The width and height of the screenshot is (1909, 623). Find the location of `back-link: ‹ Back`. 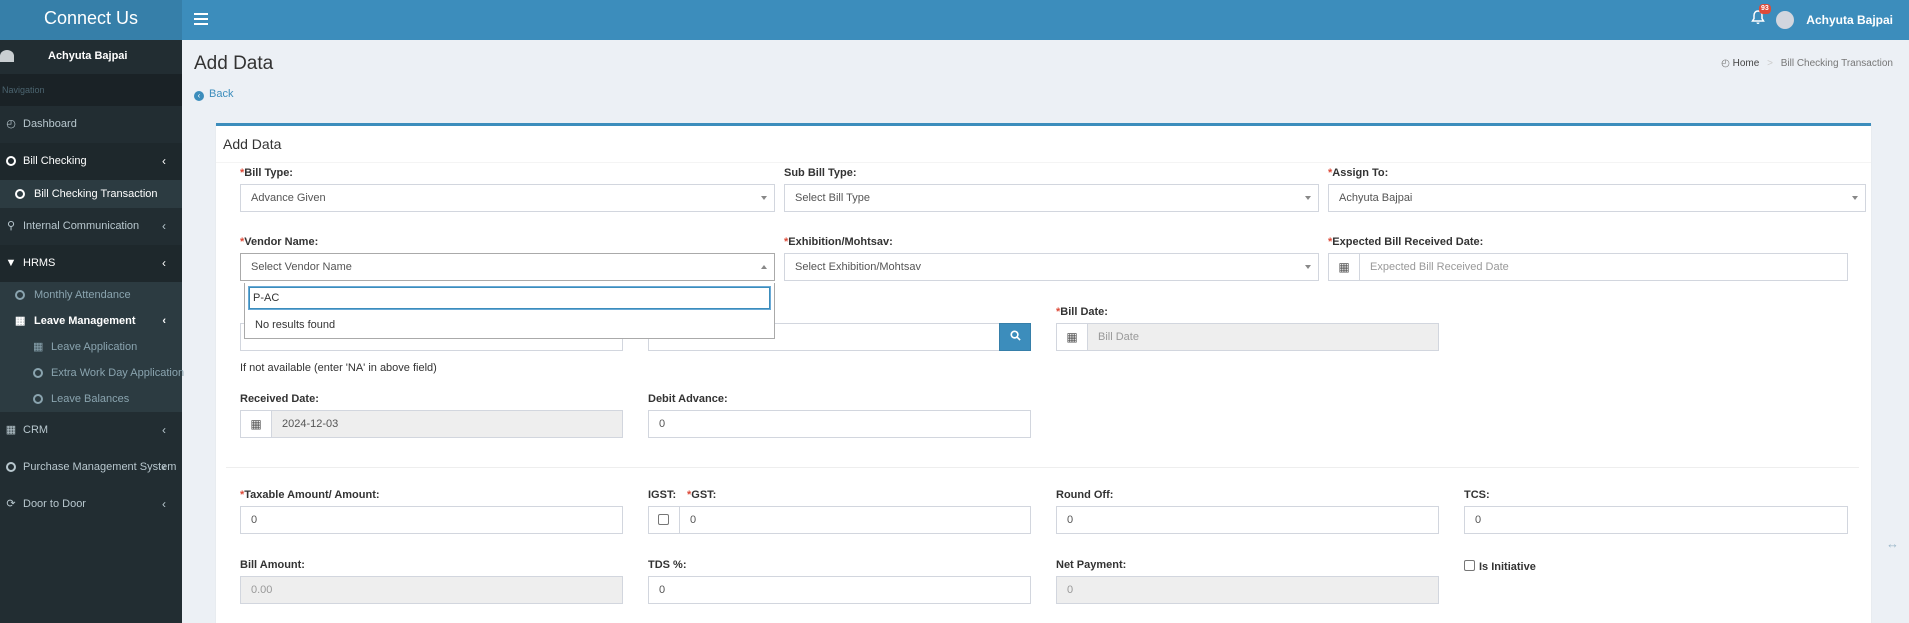

back-link: ‹ Back is located at coordinates (213, 94).